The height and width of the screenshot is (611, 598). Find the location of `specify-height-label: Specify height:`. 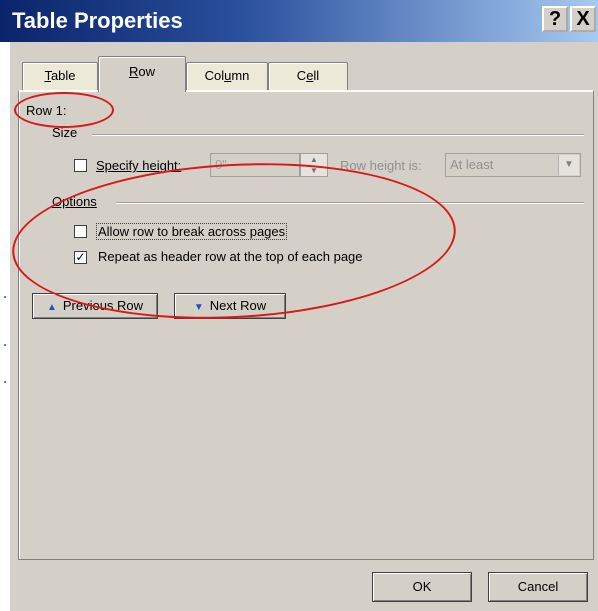

specify-height-label: Specify height: is located at coordinates (138, 165).